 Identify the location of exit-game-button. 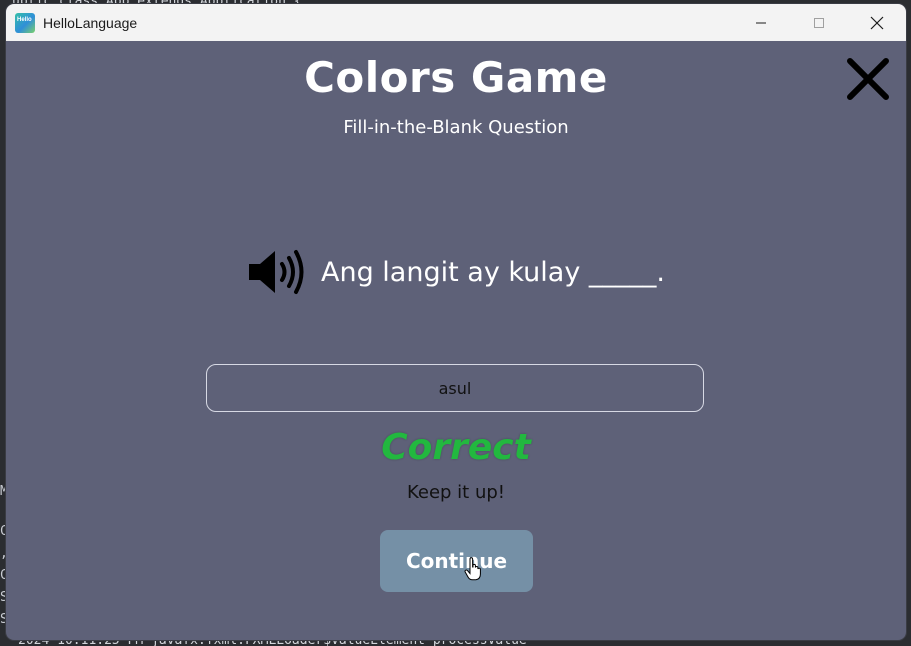
(868, 79).